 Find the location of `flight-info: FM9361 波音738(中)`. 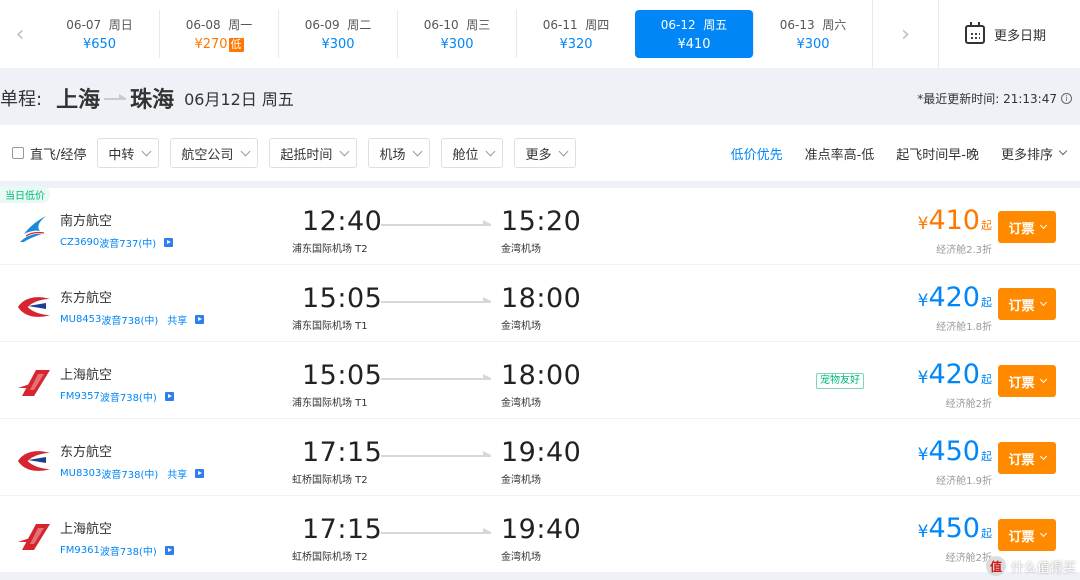

flight-info: FM9361 波音738(中) is located at coordinates (117, 550).